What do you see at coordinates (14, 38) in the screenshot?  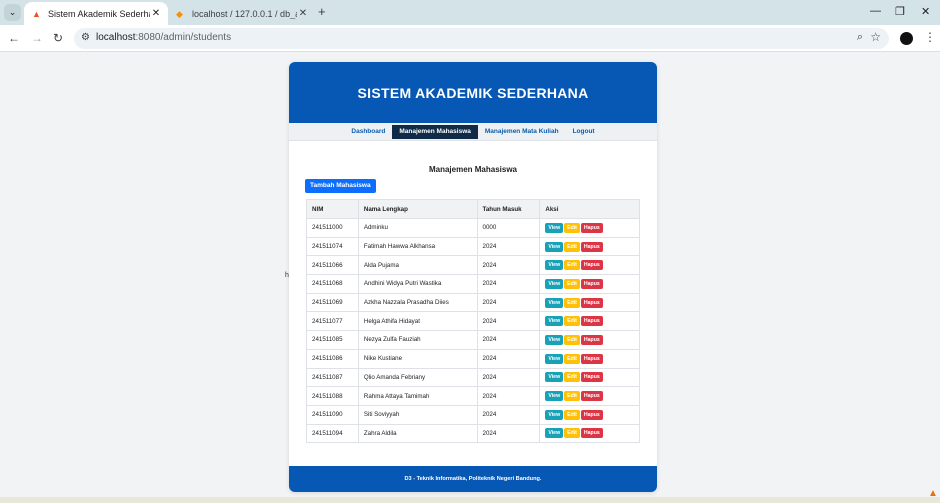 I see `back-icon: ←` at bounding box center [14, 38].